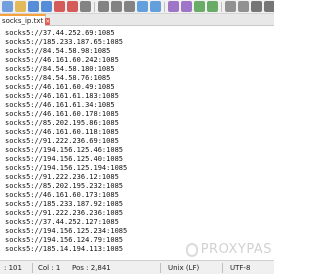 This screenshot has height=274, width=320. Describe the element at coordinates (155, 6) in the screenshot. I see `redo-icon` at that location.